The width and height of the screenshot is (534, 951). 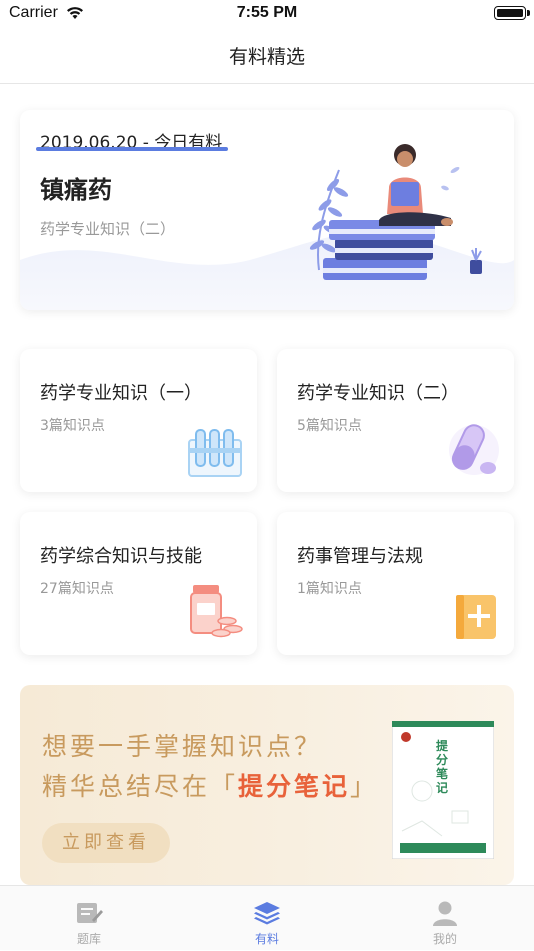 What do you see at coordinates (121, 393) in the screenshot?
I see `category-title: 药学专业知识（一）` at bounding box center [121, 393].